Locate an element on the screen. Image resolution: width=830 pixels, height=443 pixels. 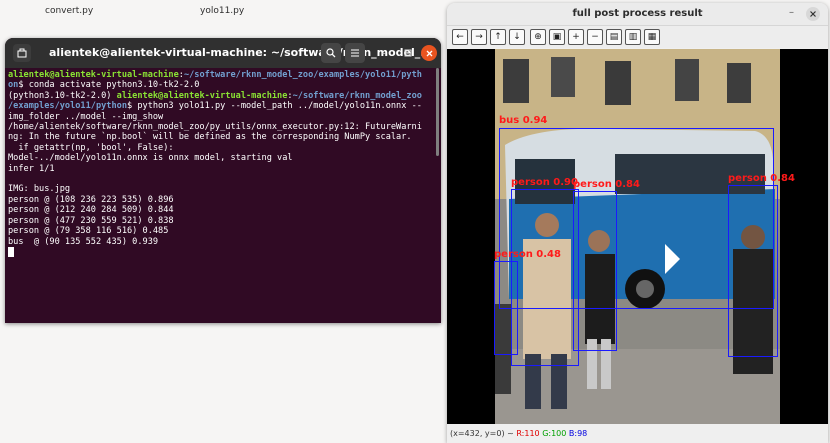
terminal-line: infer 1/1 is located at coordinates (31, 168).